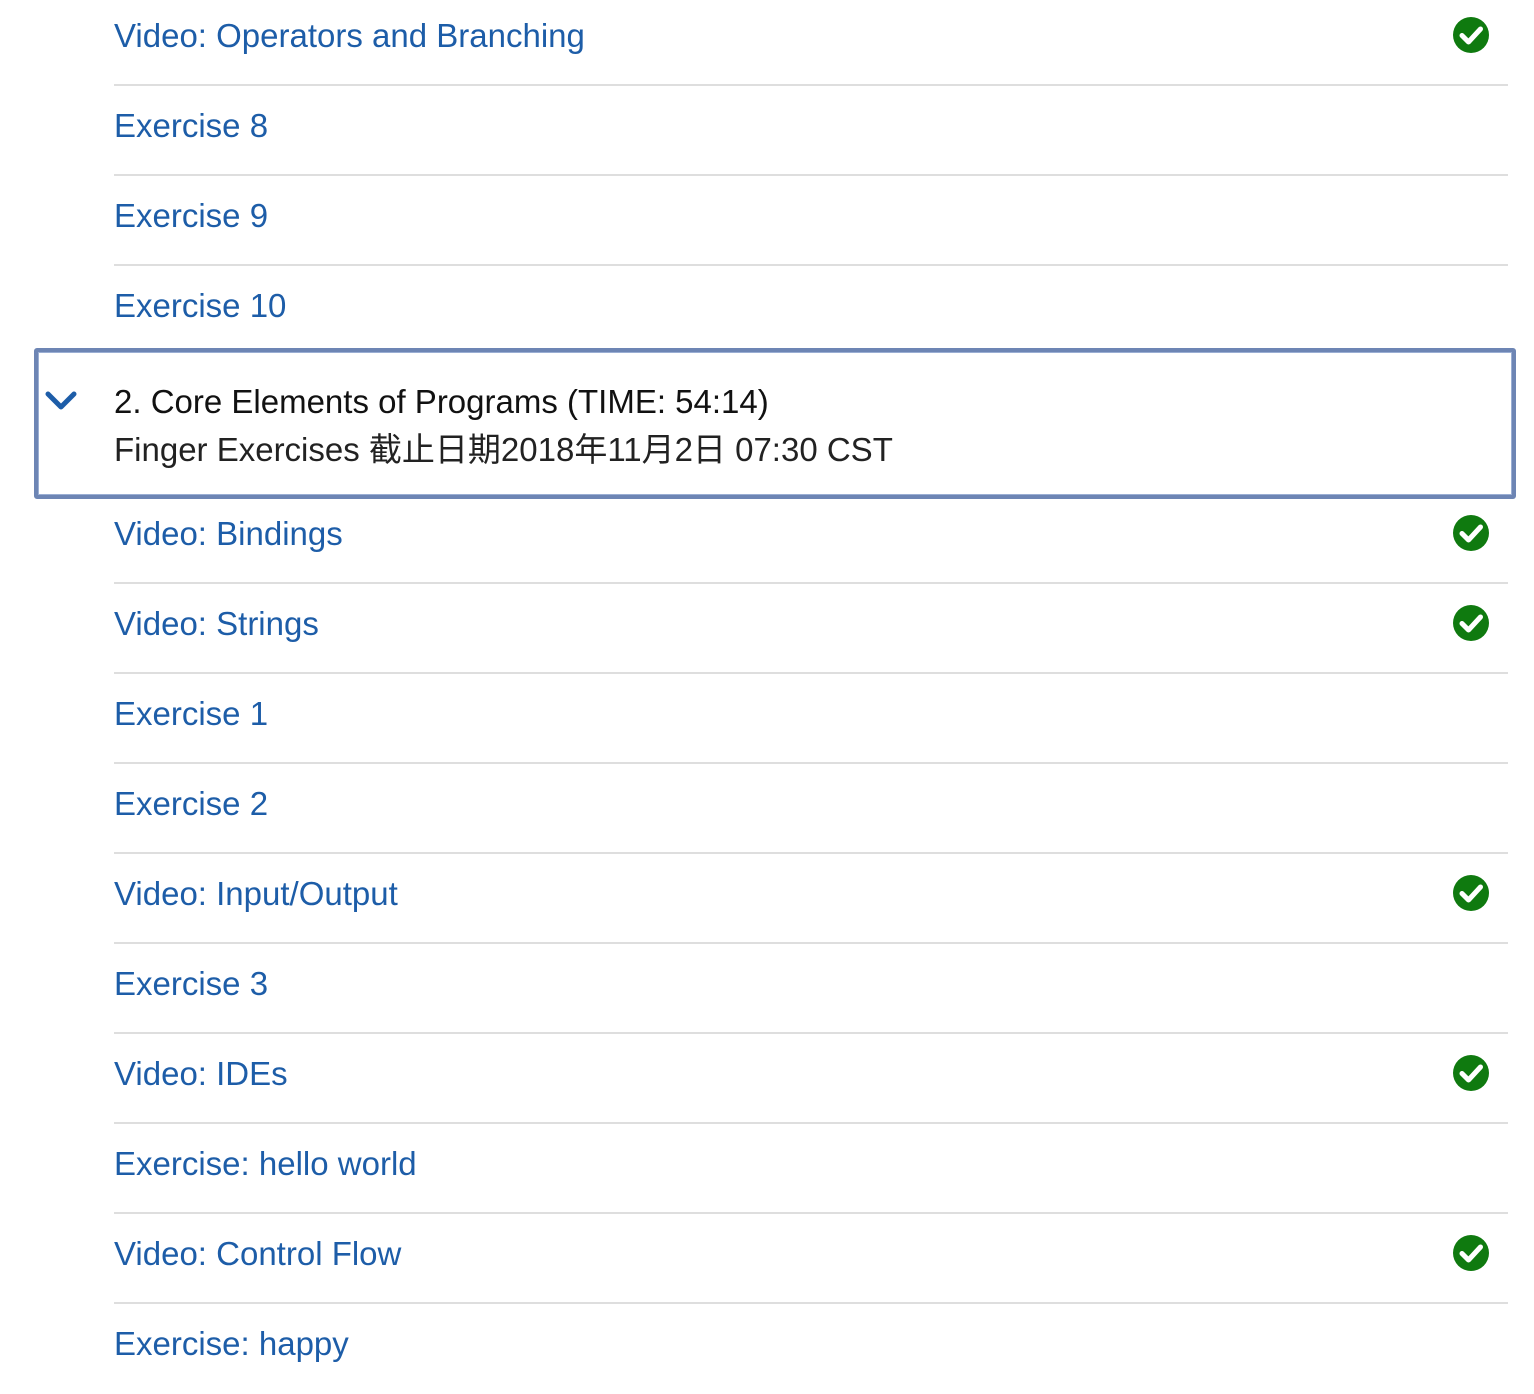 This screenshot has height=1394, width=1534. What do you see at coordinates (811, 43) in the screenshot?
I see `outline-item-video-operators-and-branching: Video: Operators and Branching` at bounding box center [811, 43].